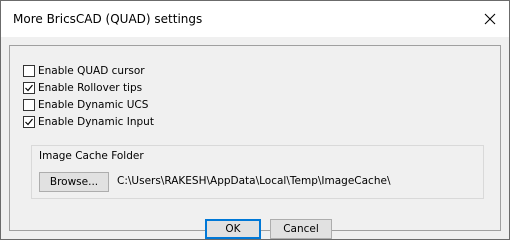 This screenshot has height=246, width=512. I want to click on close-icon, so click(490, 19).